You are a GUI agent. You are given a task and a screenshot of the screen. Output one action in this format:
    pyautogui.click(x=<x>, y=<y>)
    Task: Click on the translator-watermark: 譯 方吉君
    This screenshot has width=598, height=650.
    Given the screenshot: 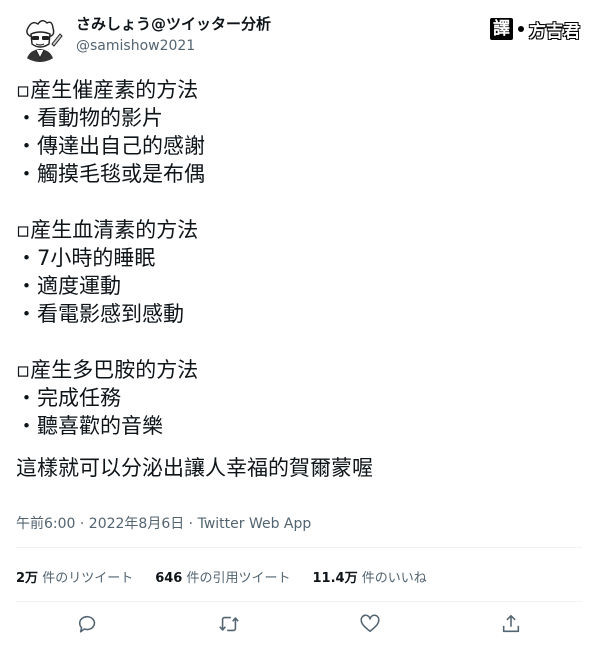 What is the action you would take?
    pyautogui.click(x=535, y=29)
    